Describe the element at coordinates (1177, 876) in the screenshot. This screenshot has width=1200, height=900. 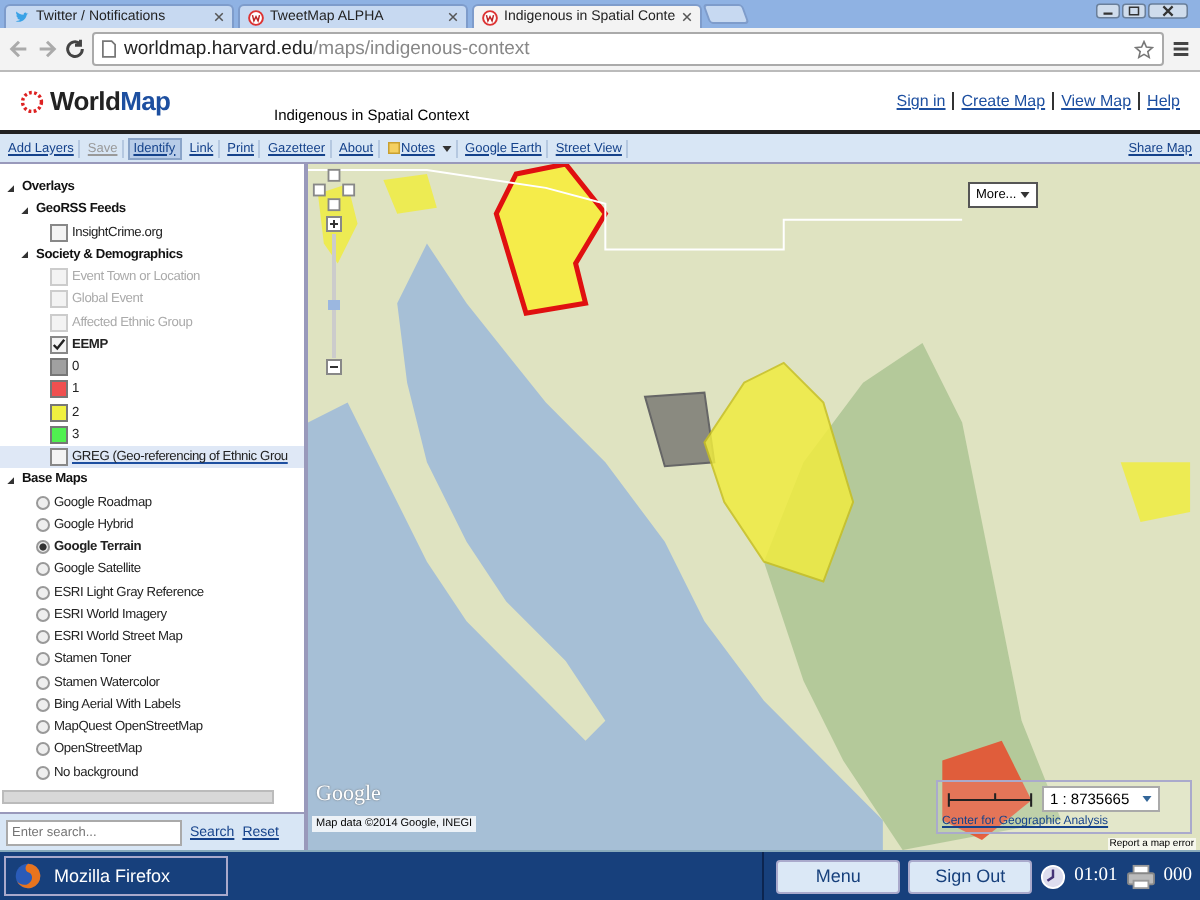
I see `print-counter: 000` at that location.